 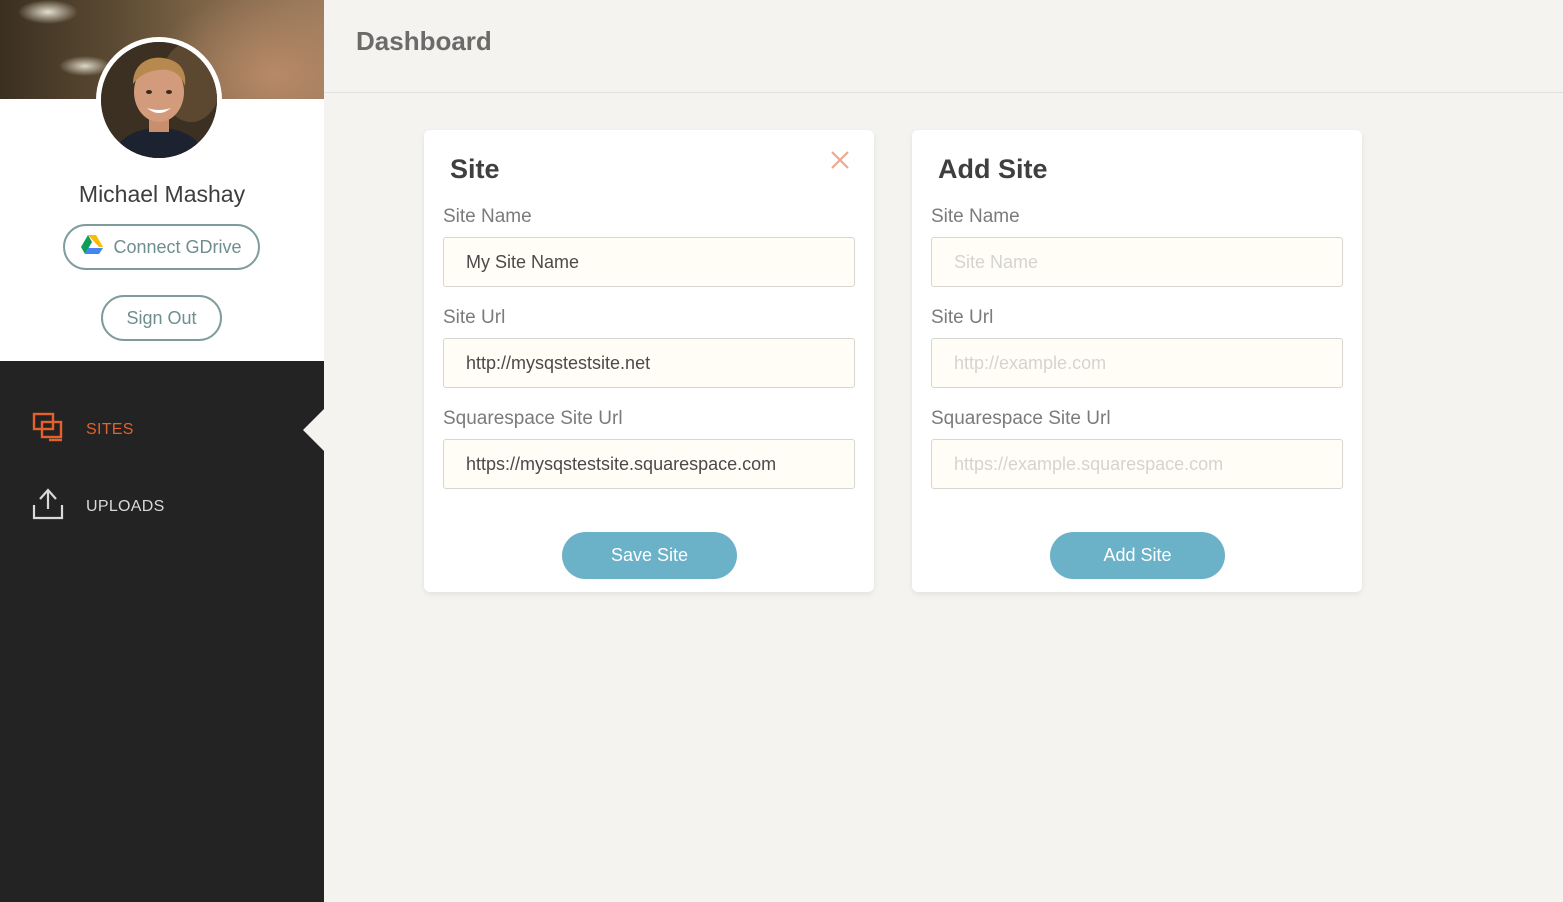 I want to click on site-url-input, so click(x=649, y=363).